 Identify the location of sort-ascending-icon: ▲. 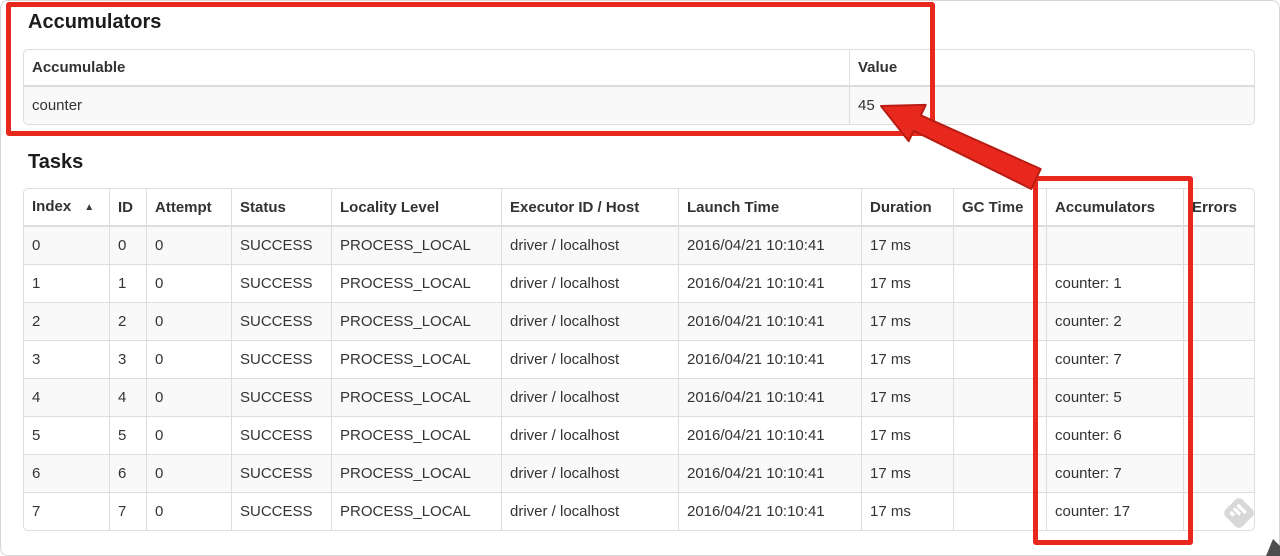
(89, 207).